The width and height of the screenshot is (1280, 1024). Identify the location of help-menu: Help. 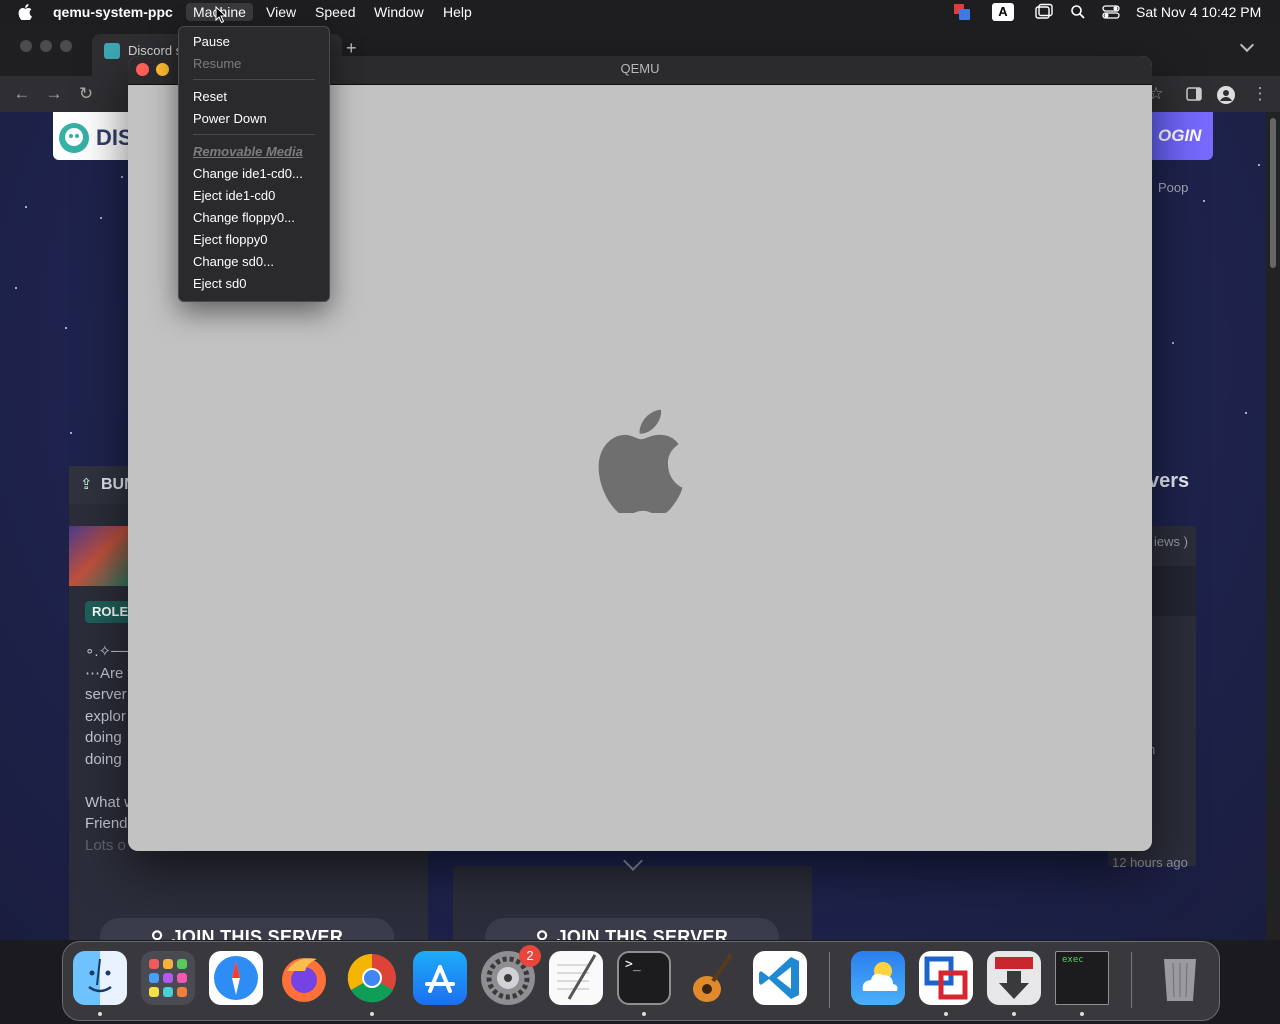
(457, 12).